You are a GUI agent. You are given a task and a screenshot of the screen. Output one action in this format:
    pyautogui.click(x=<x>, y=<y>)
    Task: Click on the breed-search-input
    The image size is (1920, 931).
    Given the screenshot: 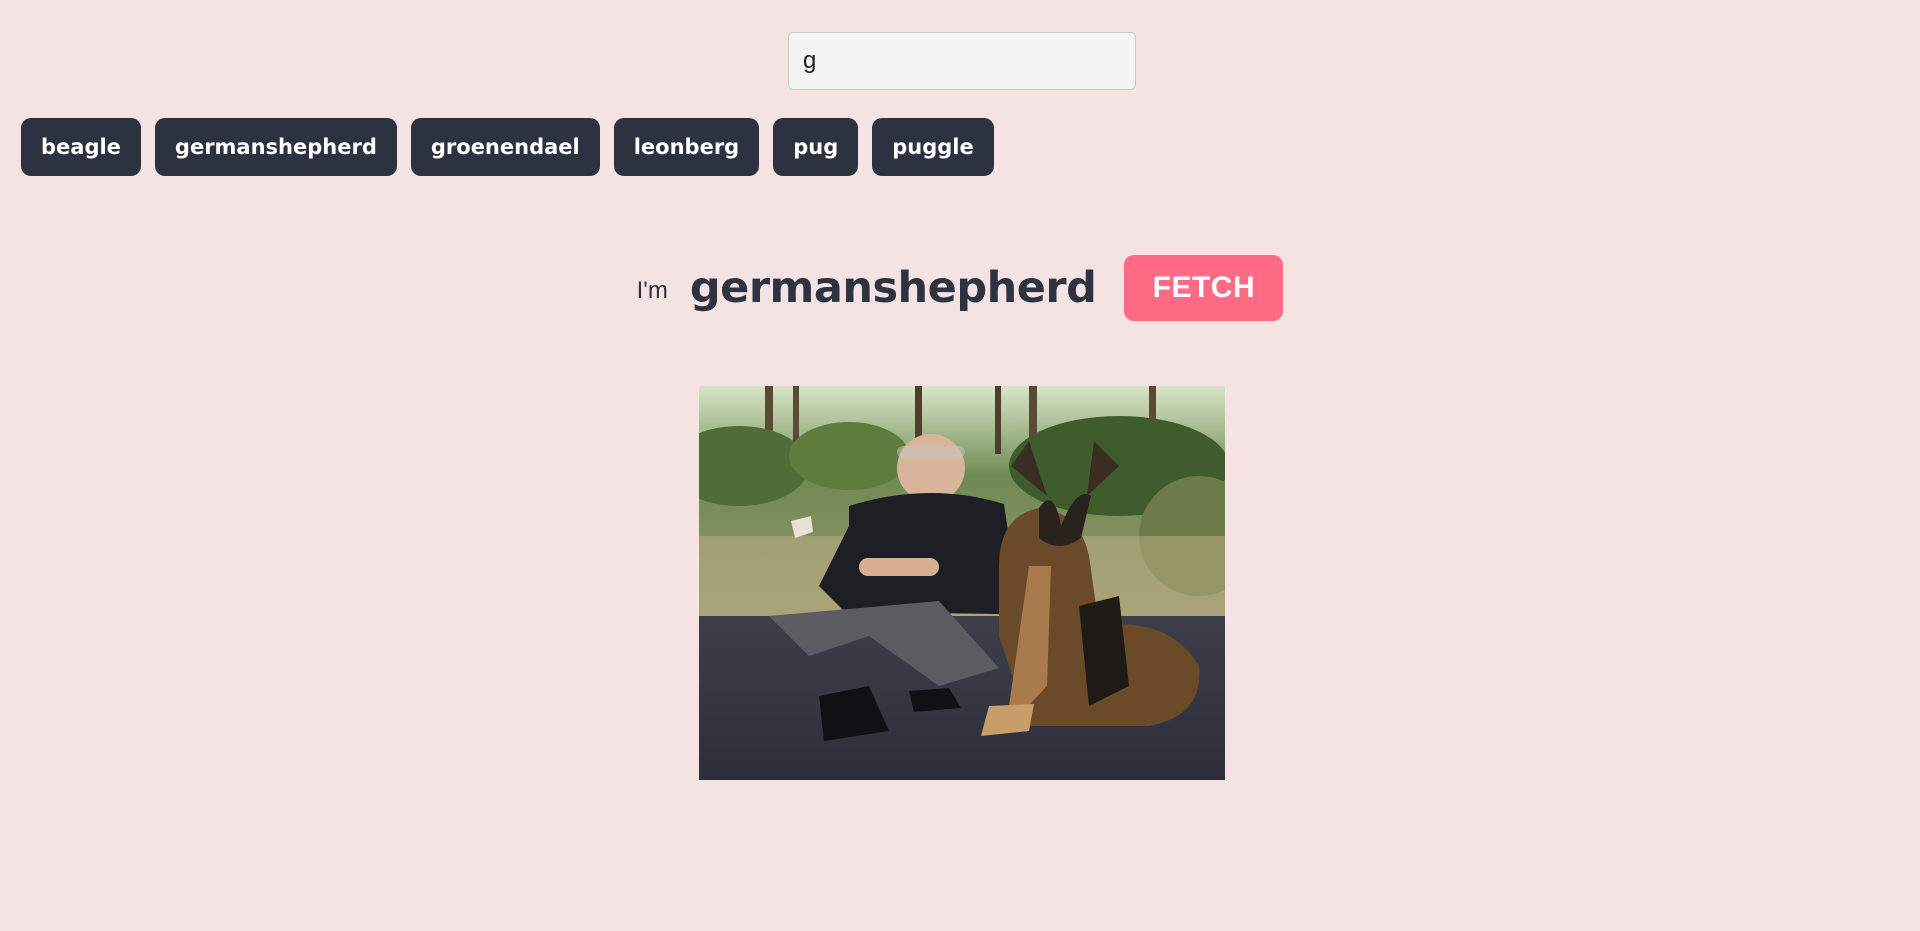 What is the action you would take?
    pyautogui.click(x=962, y=61)
    